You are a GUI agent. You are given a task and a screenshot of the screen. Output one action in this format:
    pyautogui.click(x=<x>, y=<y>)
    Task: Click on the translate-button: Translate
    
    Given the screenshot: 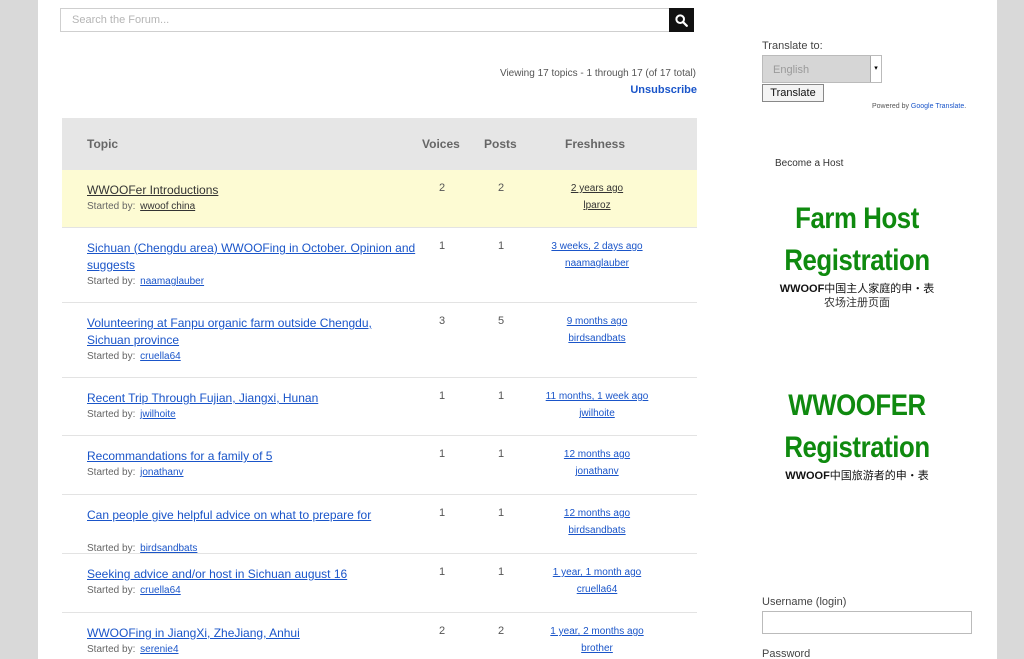 What is the action you would take?
    pyautogui.click(x=793, y=93)
    